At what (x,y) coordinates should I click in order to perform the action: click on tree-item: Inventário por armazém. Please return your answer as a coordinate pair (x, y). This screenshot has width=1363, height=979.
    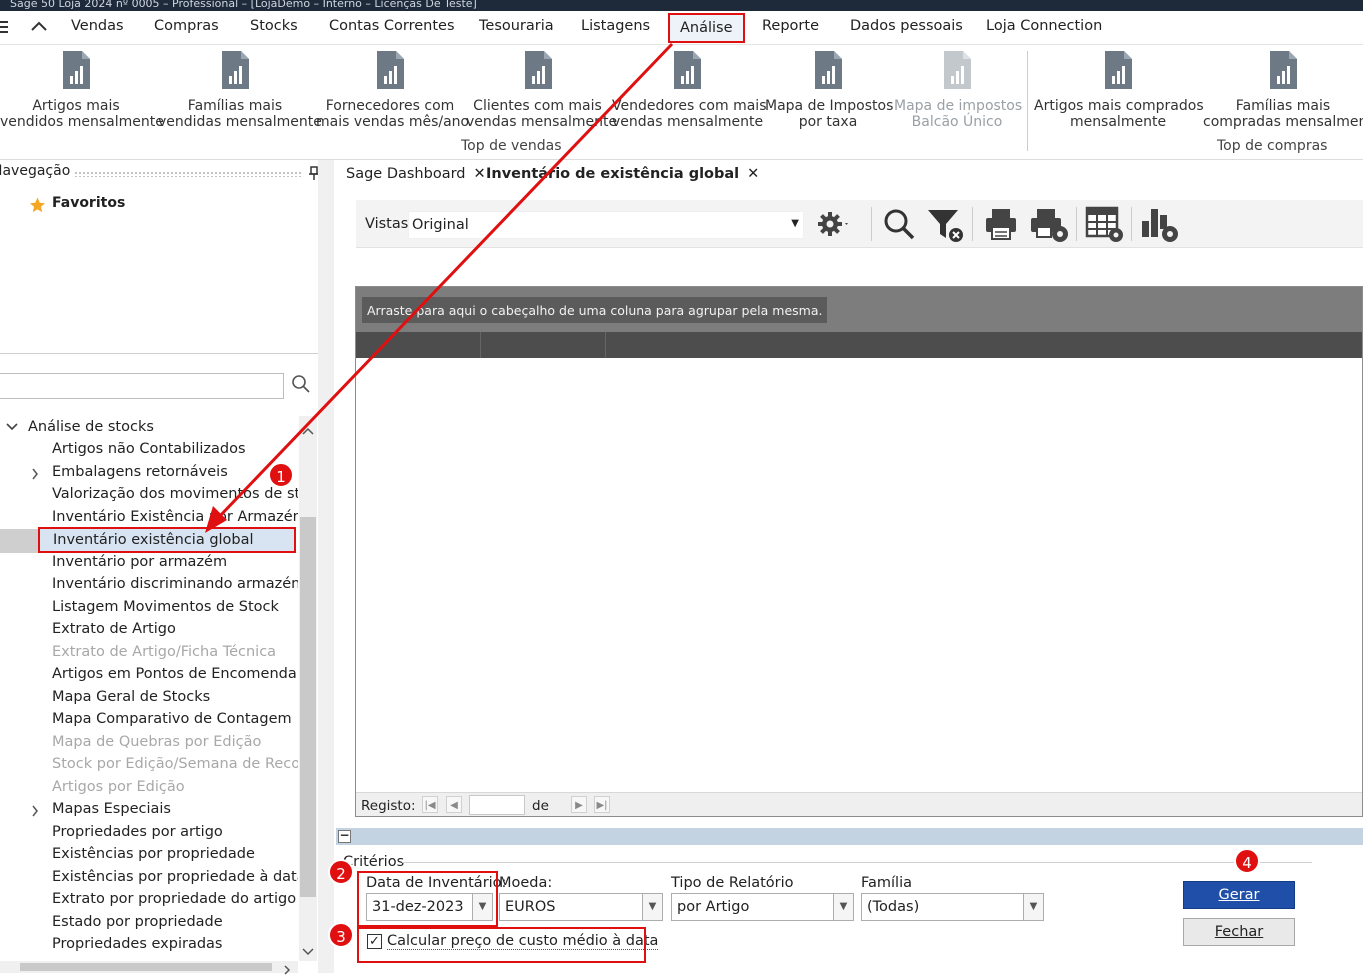
    Looking at the image, I should click on (139, 562).